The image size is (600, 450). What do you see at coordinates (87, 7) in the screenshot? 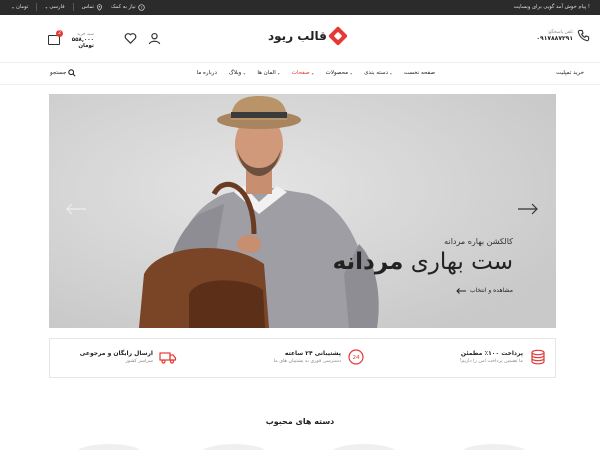
I see `contact-label: تماس` at bounding box center [87, 7].